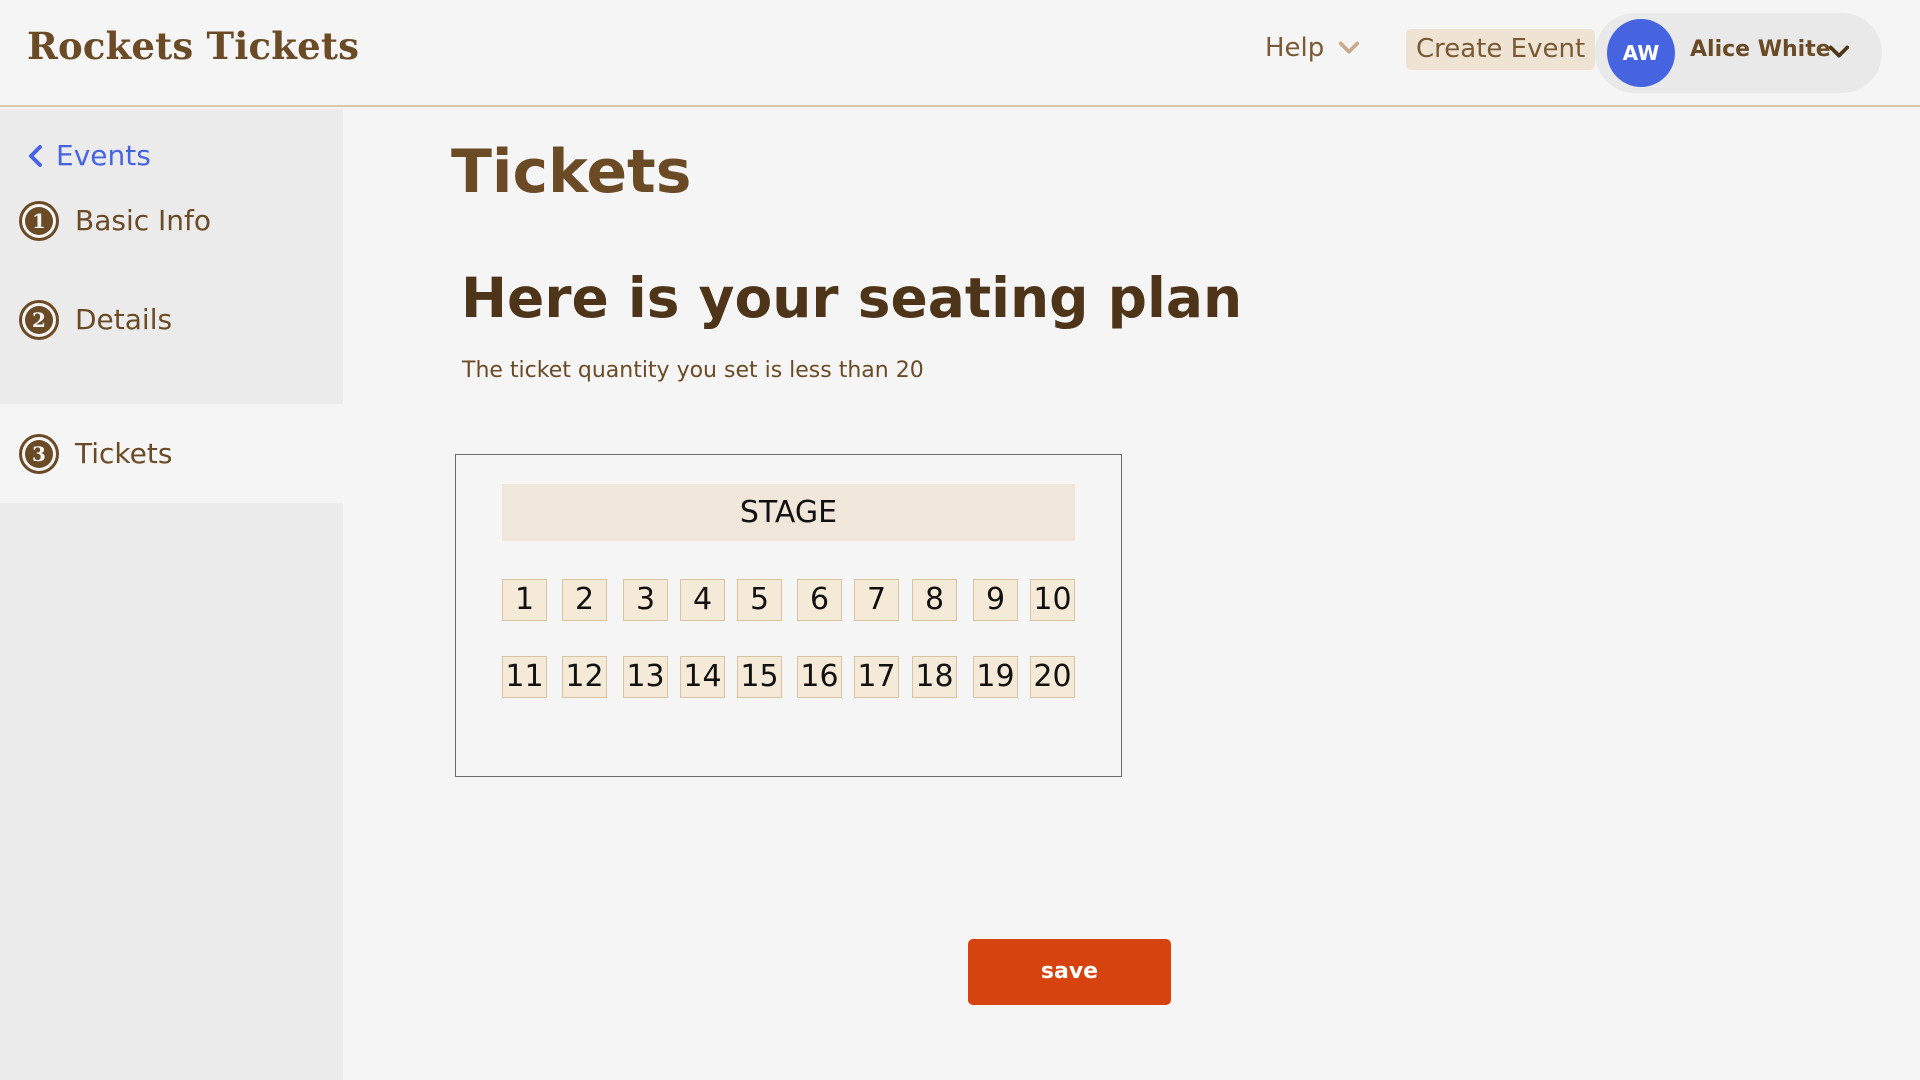 The height and width of the screenshot is (1080, 1920). What do you see at coordinates (995, 600) in the screenshot?
I see `seat: 9` at bounding box center [995, 600].